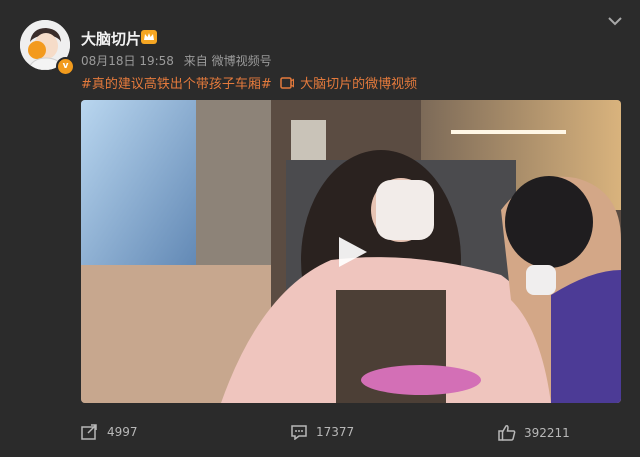  Describe the element at coordinates (299, 432) in the screenshot. I see `comment-icon` at that location.